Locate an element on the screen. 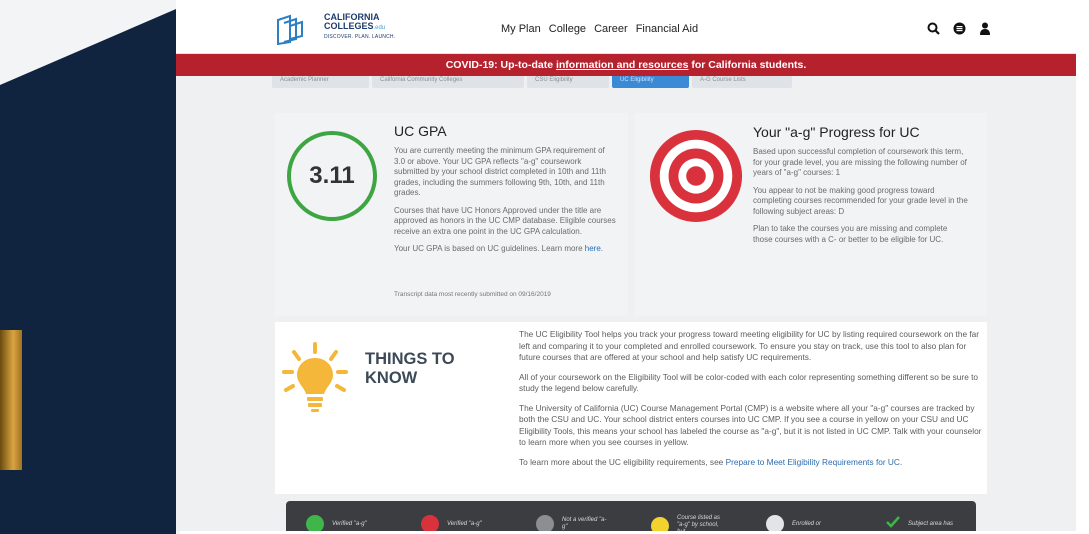 The width and height of the screenshot is (1089, 534). legend-item: Enrolled or is located at coordinates (803, 523).